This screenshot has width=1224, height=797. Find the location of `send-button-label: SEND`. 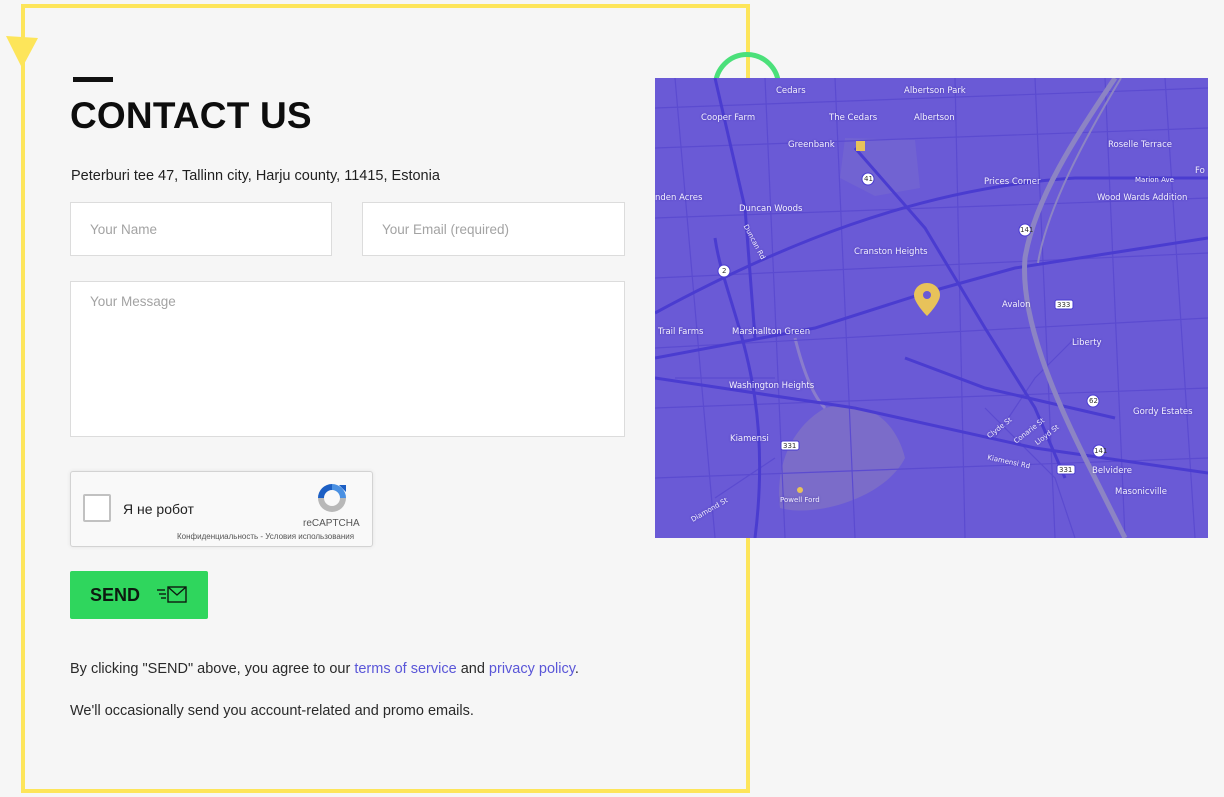

send-button-label: SEND is located at coordinates (115, 595).